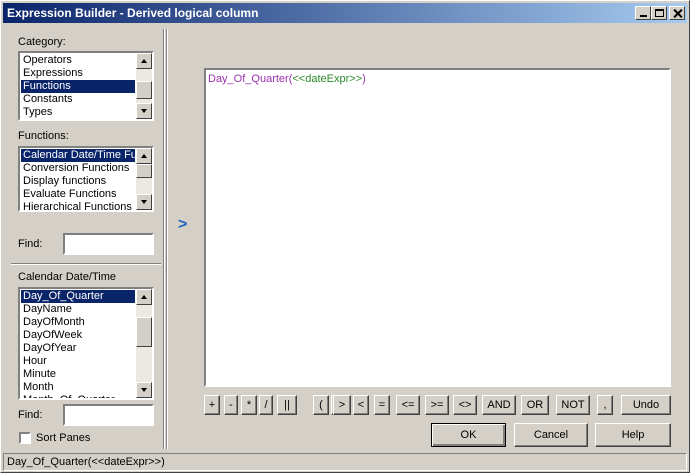 The height and width of the screenshot is (473, 690). What do you see at coordinates (266, 405) in the screenshot?
I see `operator-divide-button: /` at bounding box center [266, 405].